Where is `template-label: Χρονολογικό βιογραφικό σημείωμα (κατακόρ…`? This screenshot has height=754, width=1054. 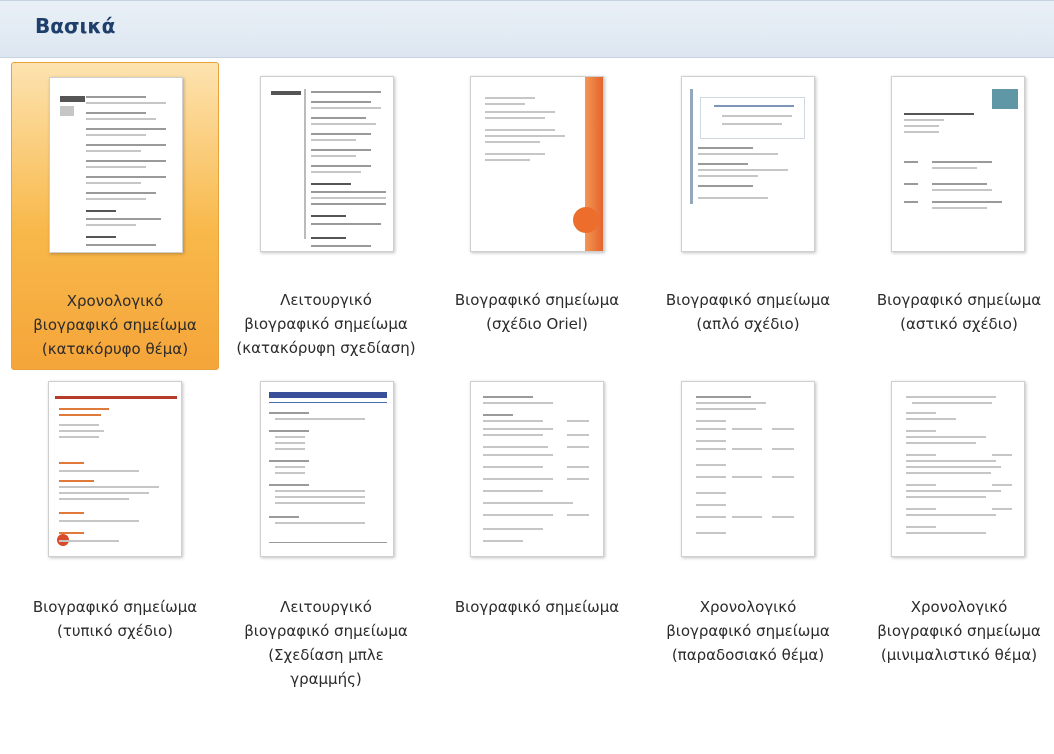 template-label: Χρονολογικό βιογραφικό σημείωμα (κατακόρ… is located at coordinates (115, 325).